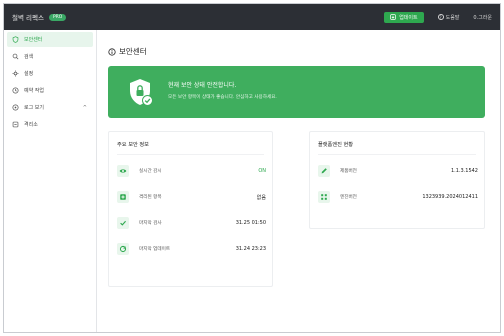 This screenshot has height=336, width=504. I want to click on row-value: 31.24 23:23, so click(250, 249).